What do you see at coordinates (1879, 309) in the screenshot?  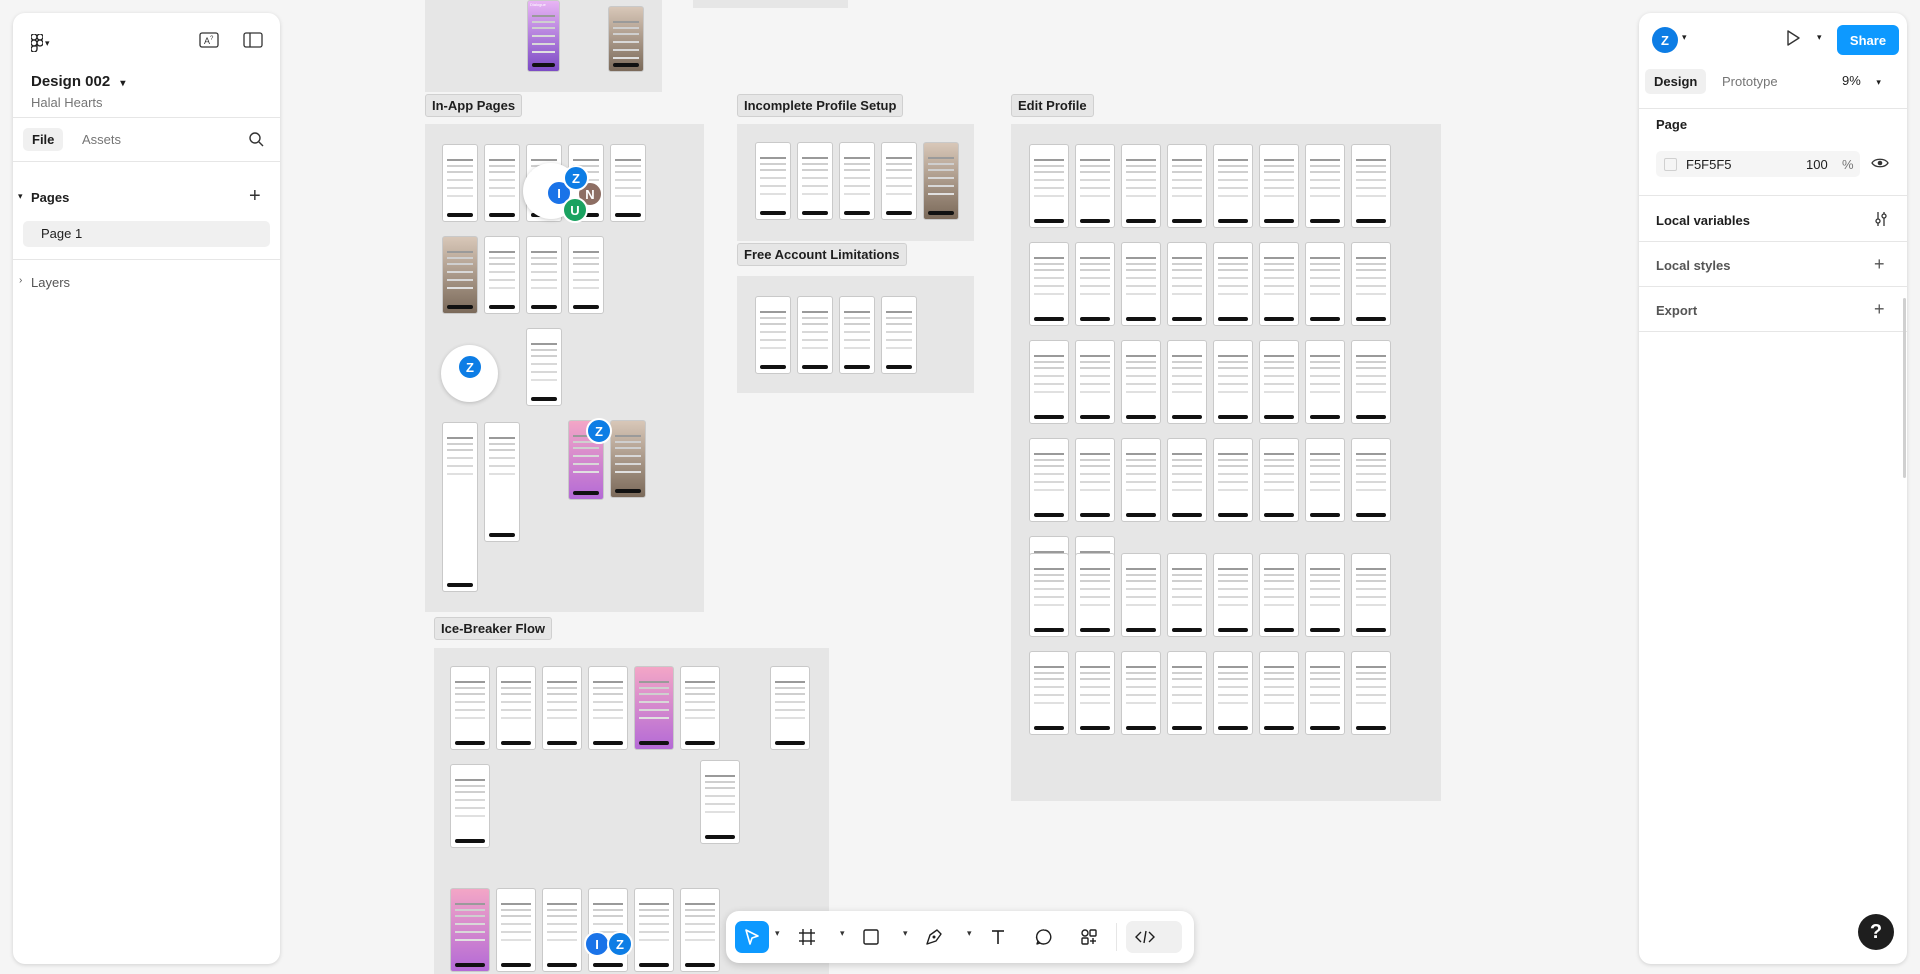 I see `add-export-button: +` at bounding box center [1879, 309].